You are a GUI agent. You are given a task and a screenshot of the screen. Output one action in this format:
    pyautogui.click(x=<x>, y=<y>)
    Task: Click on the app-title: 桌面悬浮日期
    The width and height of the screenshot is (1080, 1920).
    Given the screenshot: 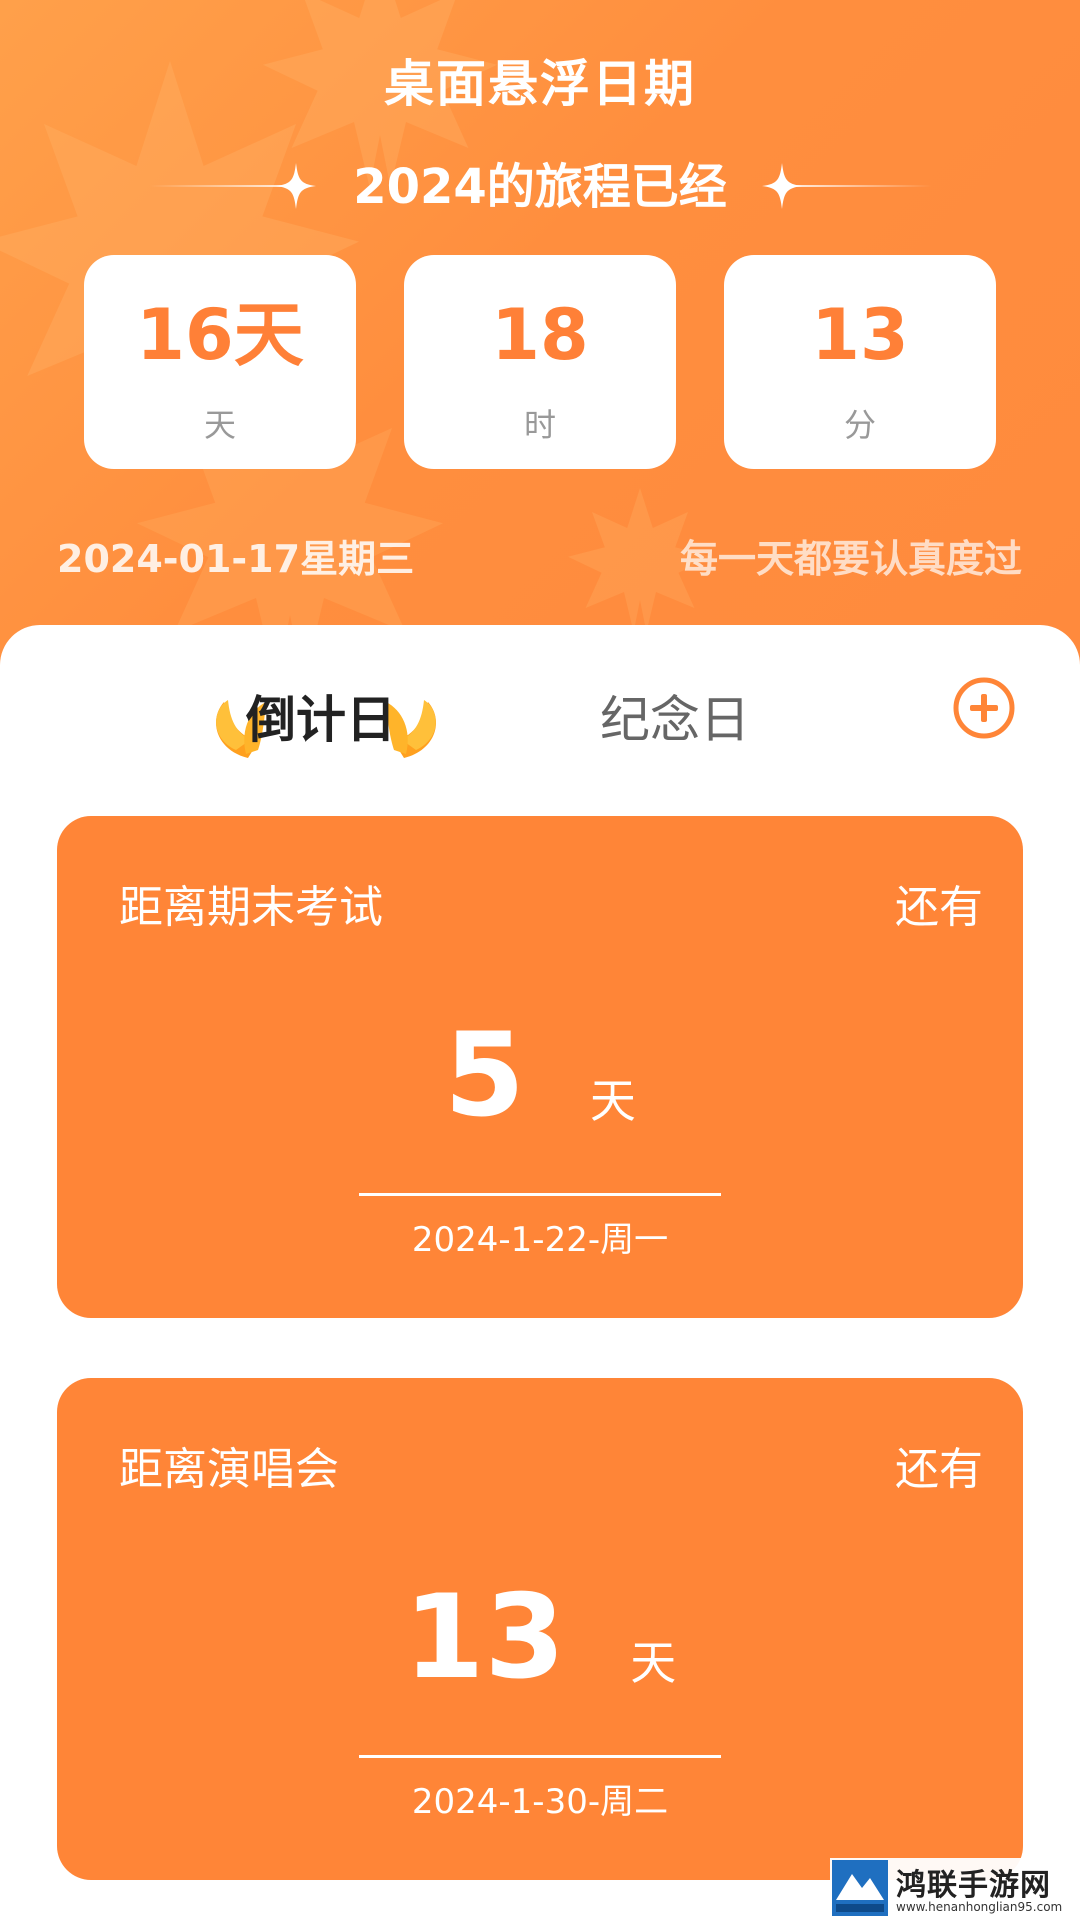 What is the action you would take?
    pyautogui.click(x=540, y=84)
    